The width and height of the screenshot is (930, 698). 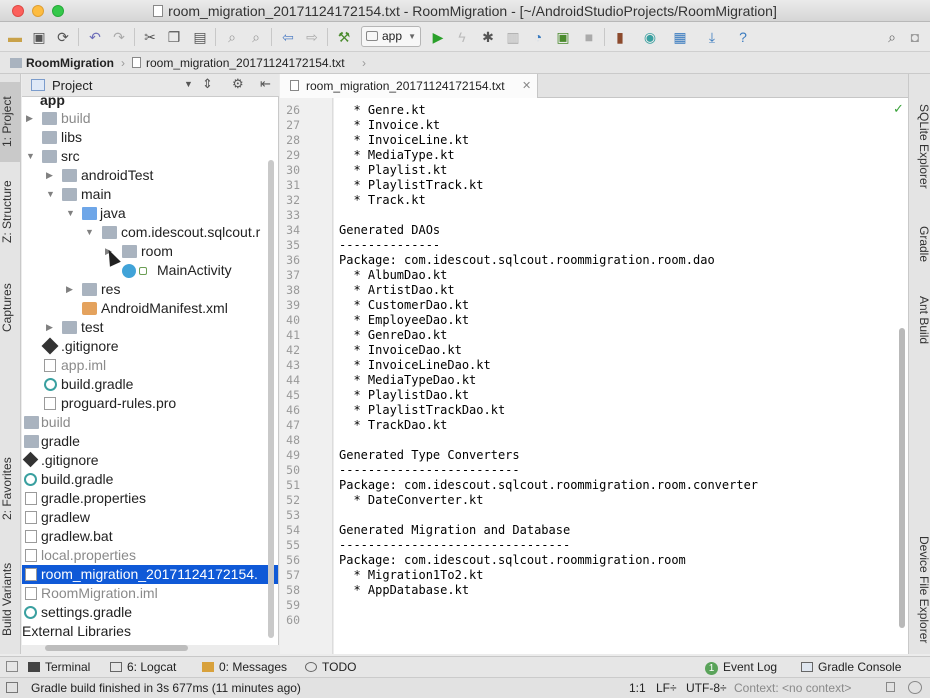 I want to click on attach-debugger-icon: ▥, so click(x=513, y=37).